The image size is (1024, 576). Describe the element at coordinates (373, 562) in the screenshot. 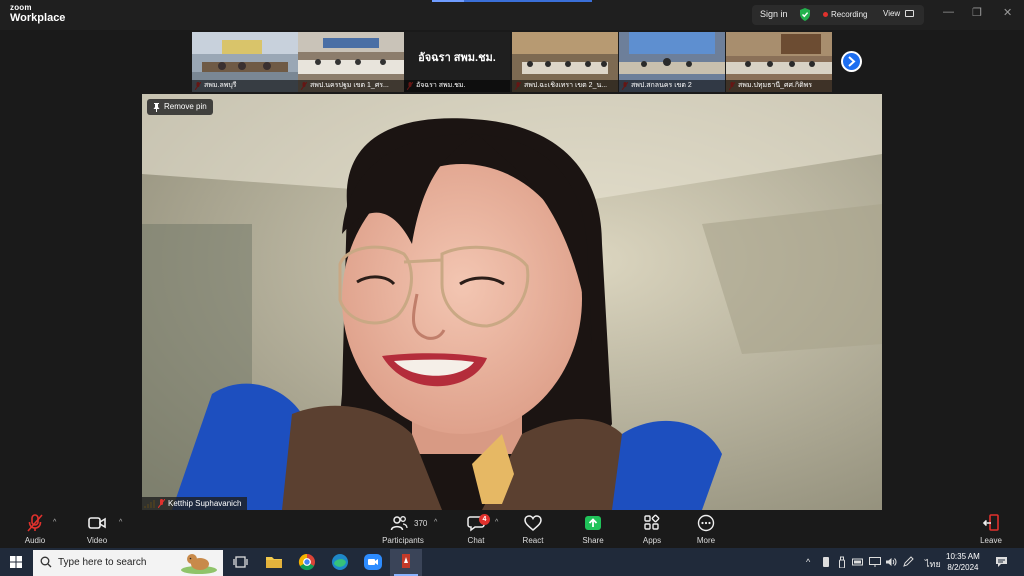

I see `zoom-app-icon` at that location.